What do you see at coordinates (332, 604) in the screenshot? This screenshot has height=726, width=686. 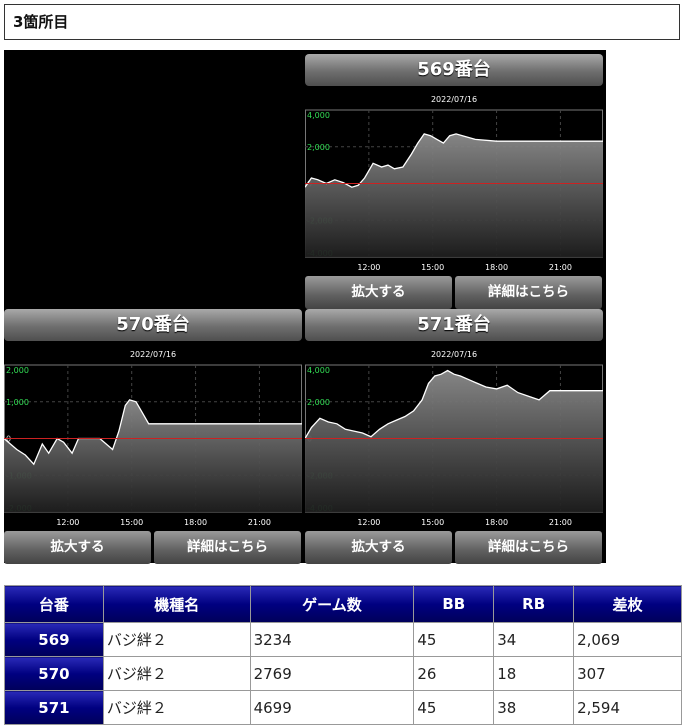 I see `col-header: ゲーム数` at bounding box center [332, 604].